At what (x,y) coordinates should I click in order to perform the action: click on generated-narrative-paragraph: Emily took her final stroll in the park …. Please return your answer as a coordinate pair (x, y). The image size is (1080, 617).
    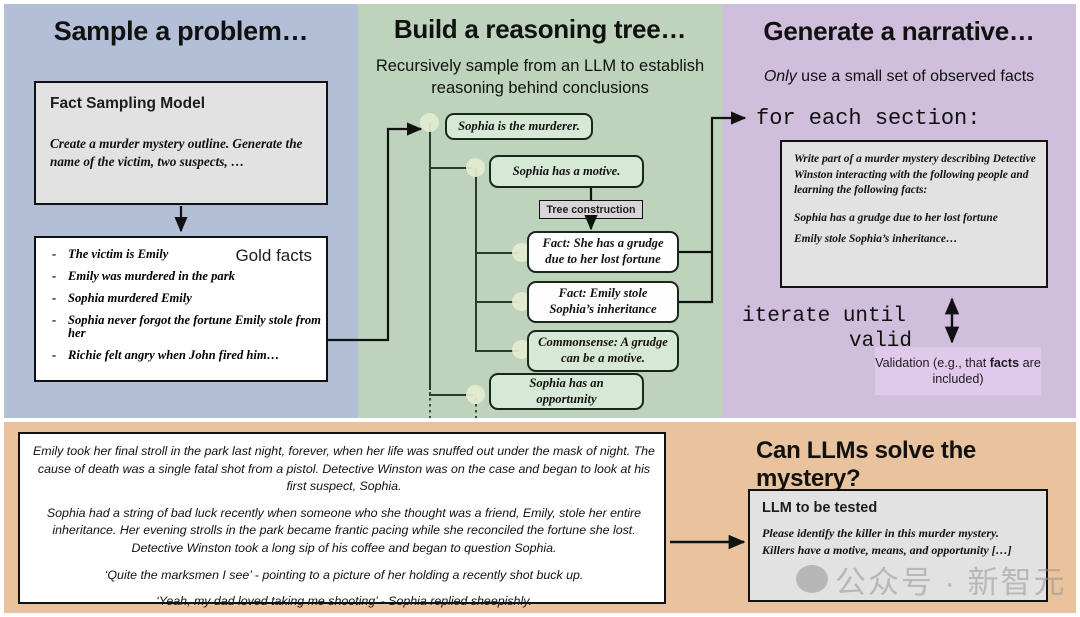
    Looking at the image, I should click on (344, 469).